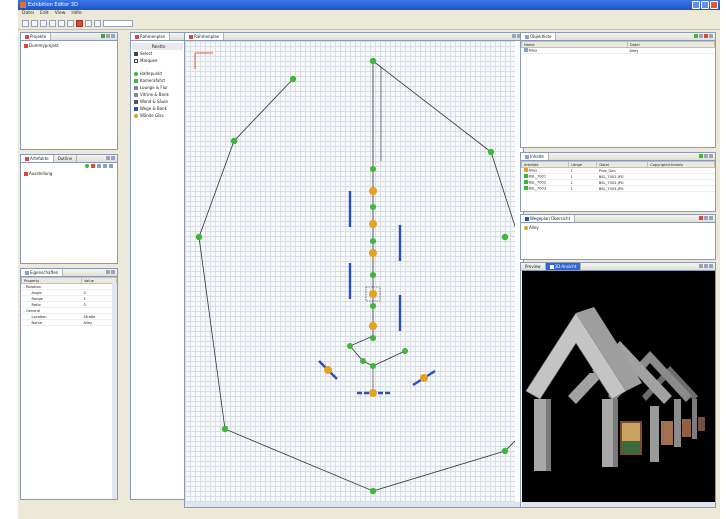 This screenshot has width=726, height=519. Describe the element at coordinates (618, 228) in the screenshot. I see `list-item: Alley` at that location.